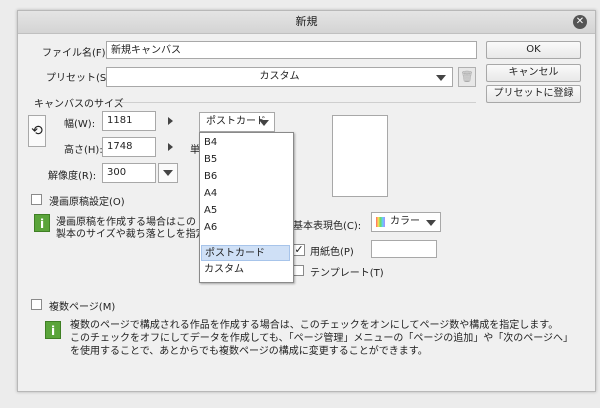 The height and width of the screenshot is (408, 600). I want to click on ok-button: OK, so click(533, 50).